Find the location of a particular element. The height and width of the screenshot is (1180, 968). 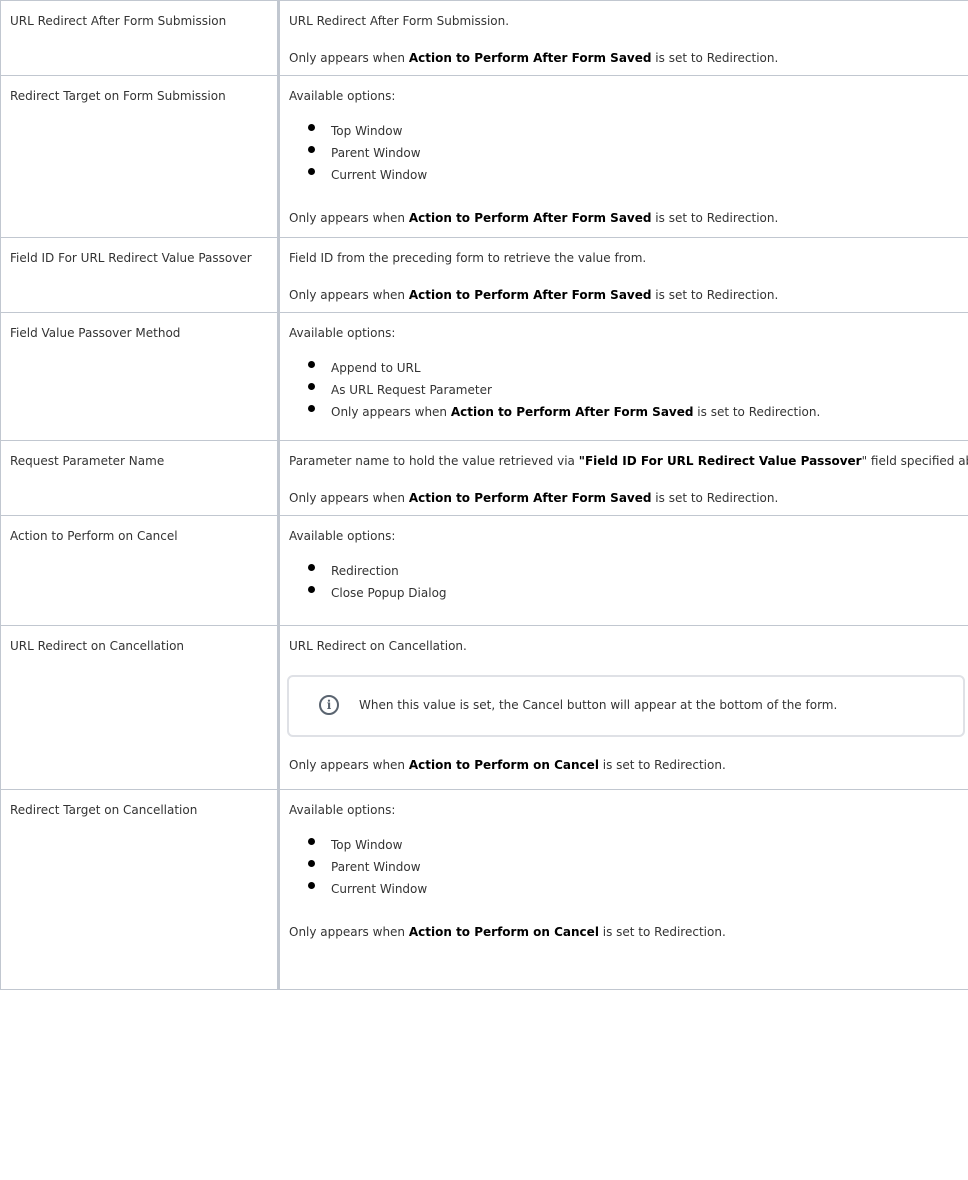

property-name-cell: Redirect Target on Form Submission is located at coordinates (140, 156).